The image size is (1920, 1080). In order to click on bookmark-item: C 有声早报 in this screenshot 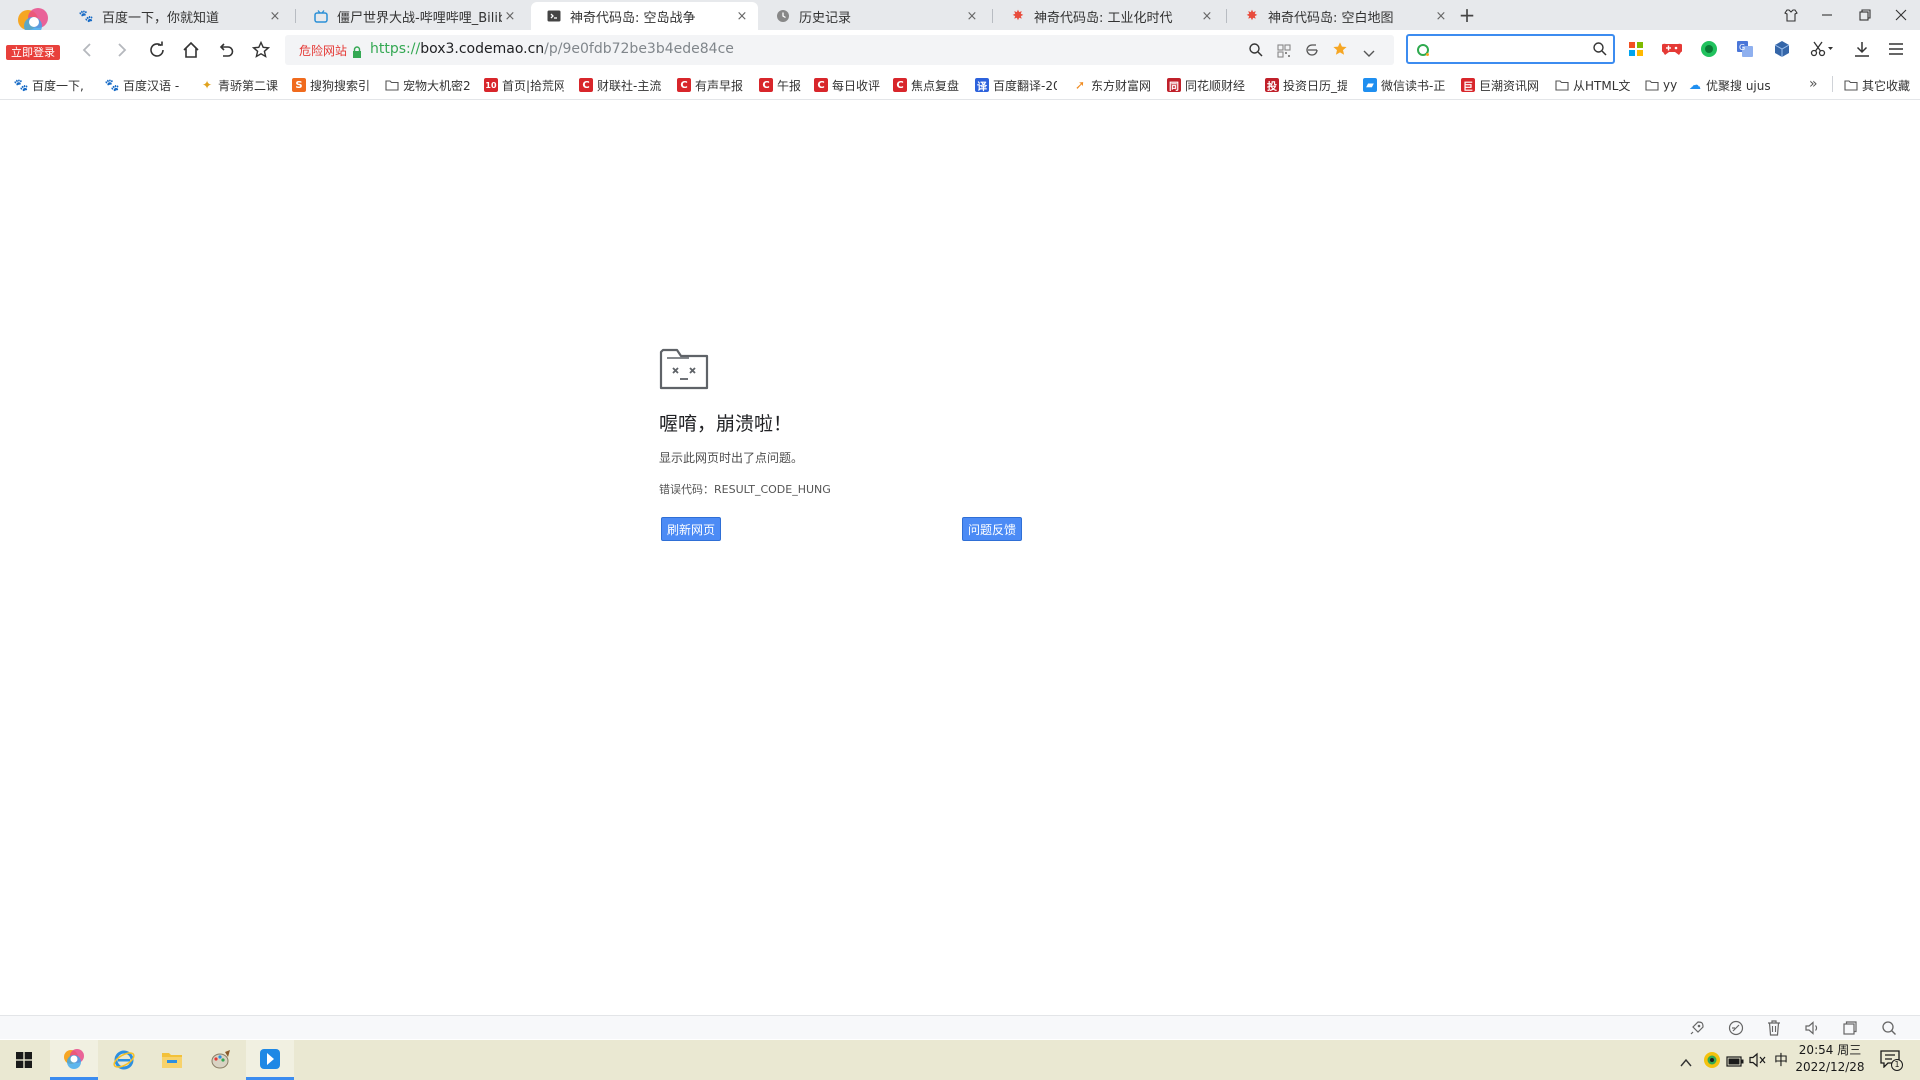, I will do `click(711, 85)`.